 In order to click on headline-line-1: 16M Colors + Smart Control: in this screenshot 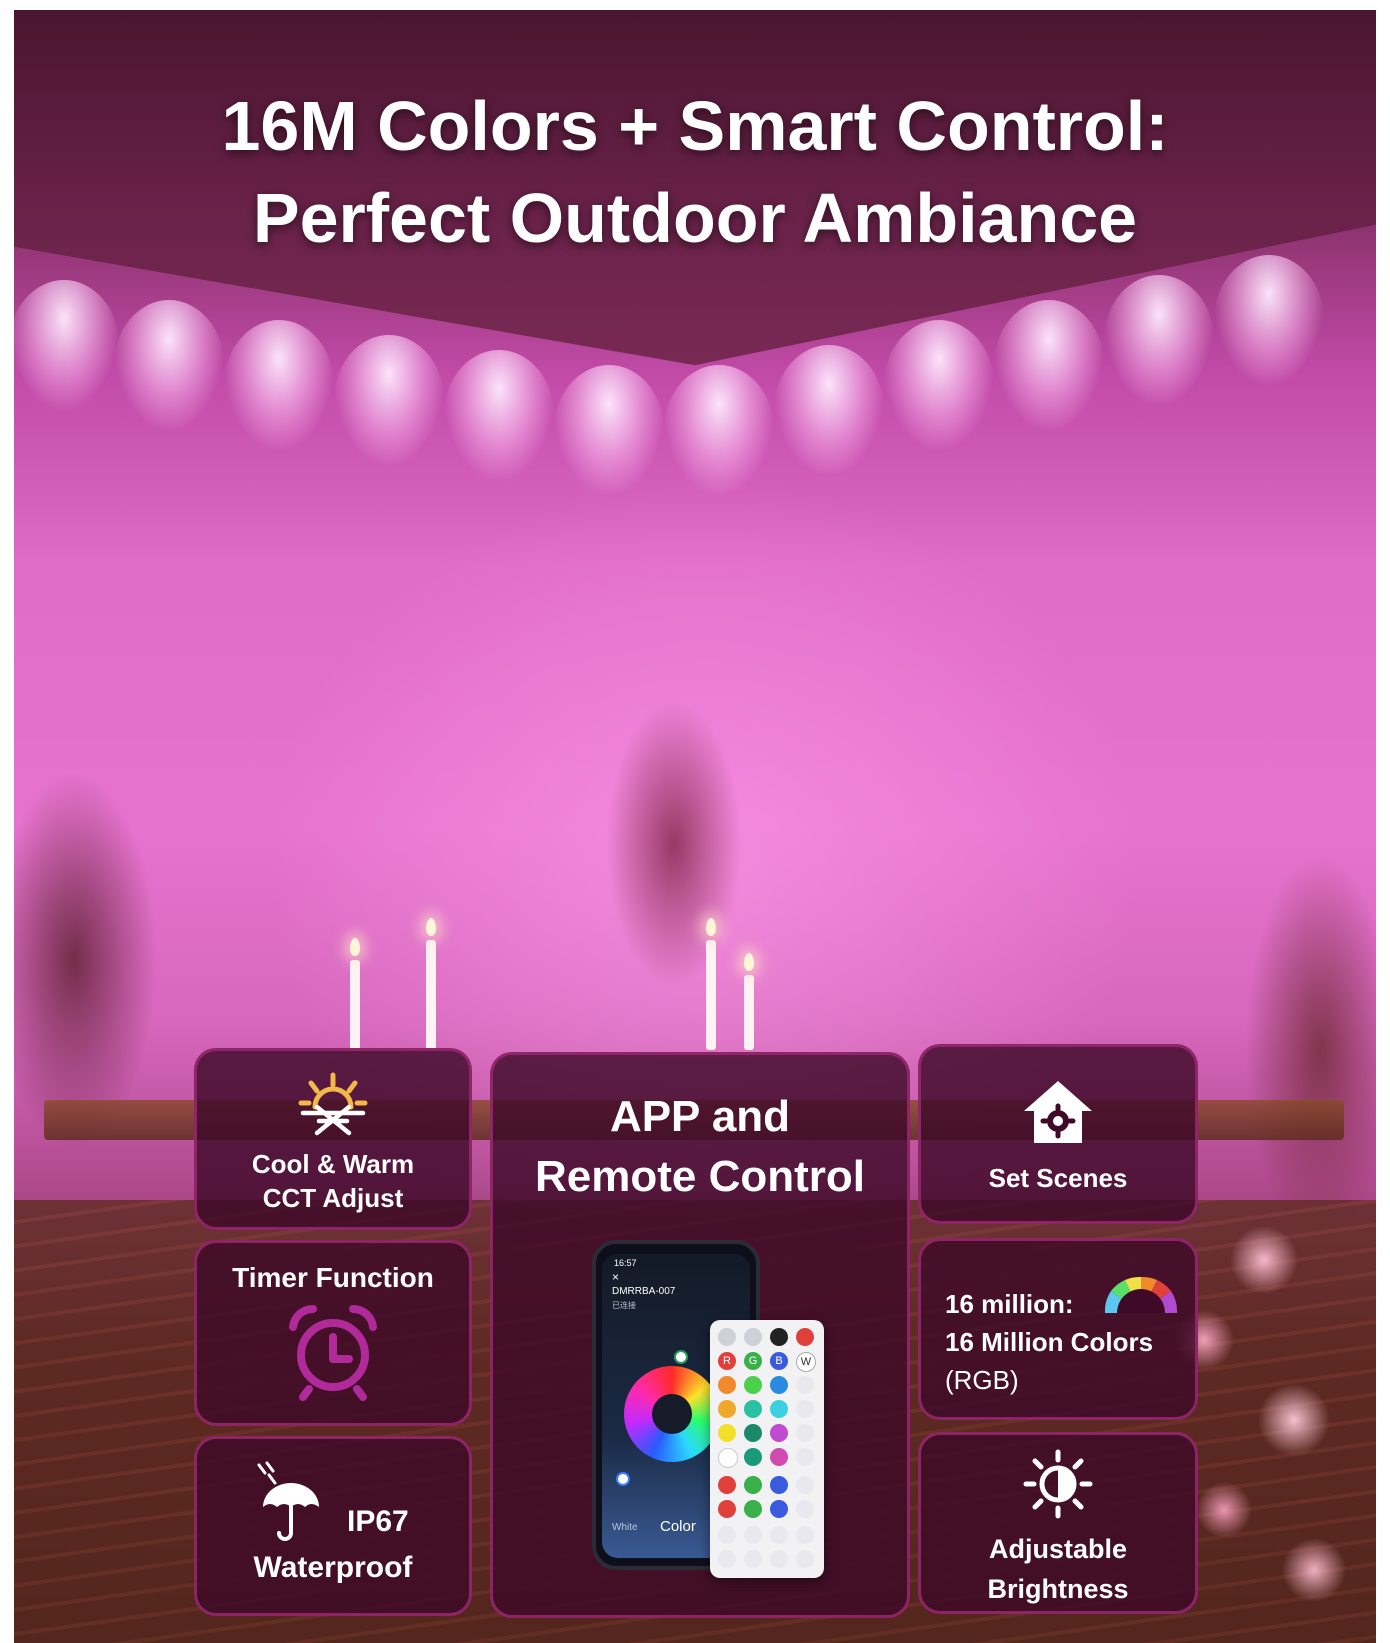, I will do `click(695, 126)`.